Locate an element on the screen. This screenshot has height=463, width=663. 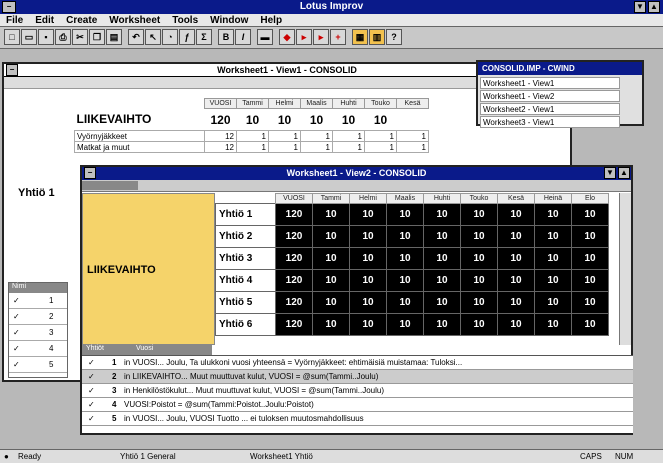
view2-col-header: Touko is located at coordinates (479, 198).